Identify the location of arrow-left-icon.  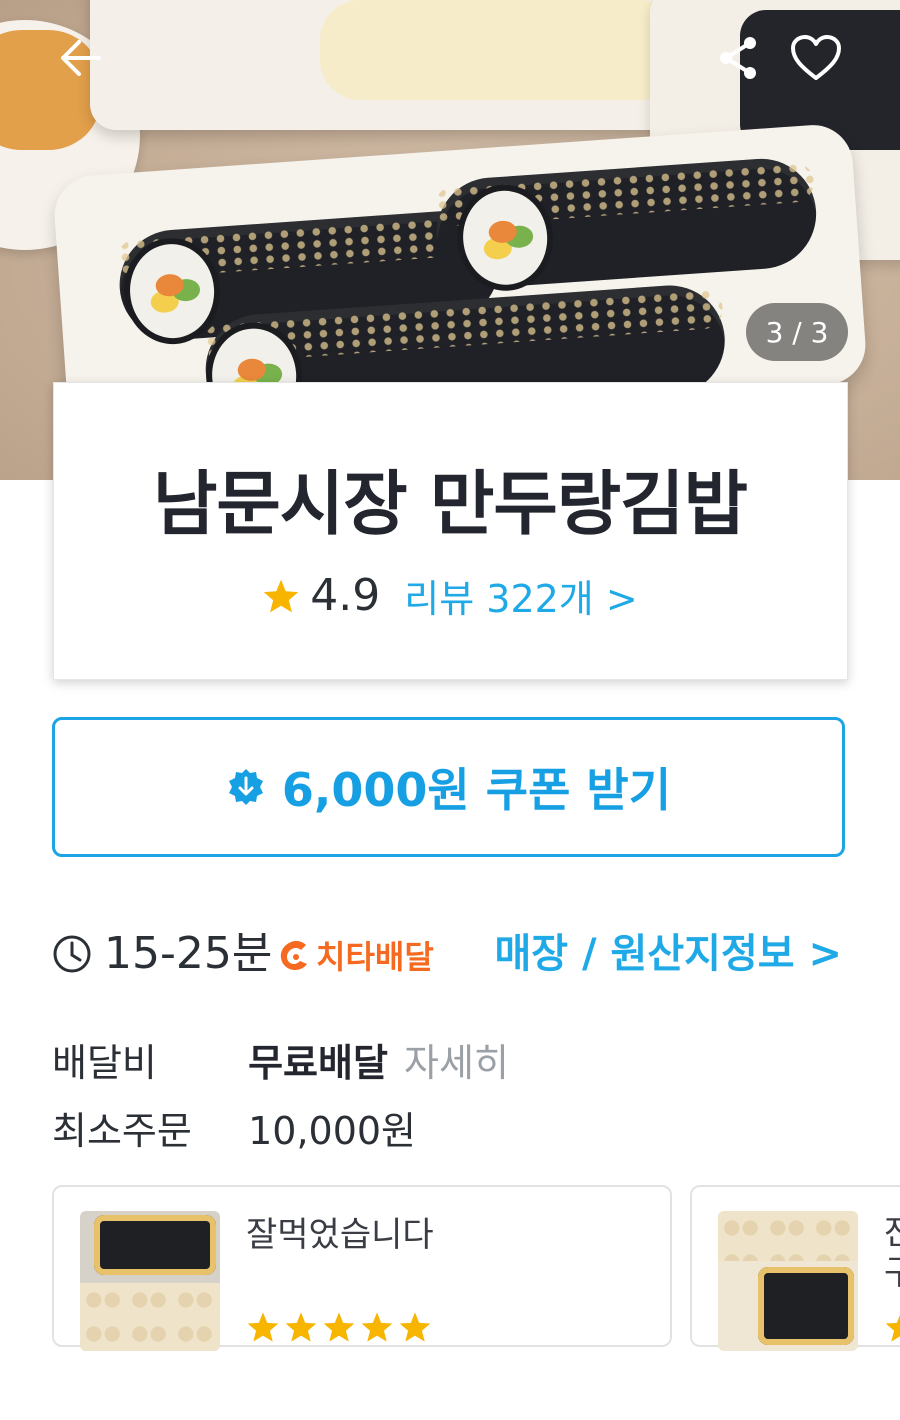
(81, 58).